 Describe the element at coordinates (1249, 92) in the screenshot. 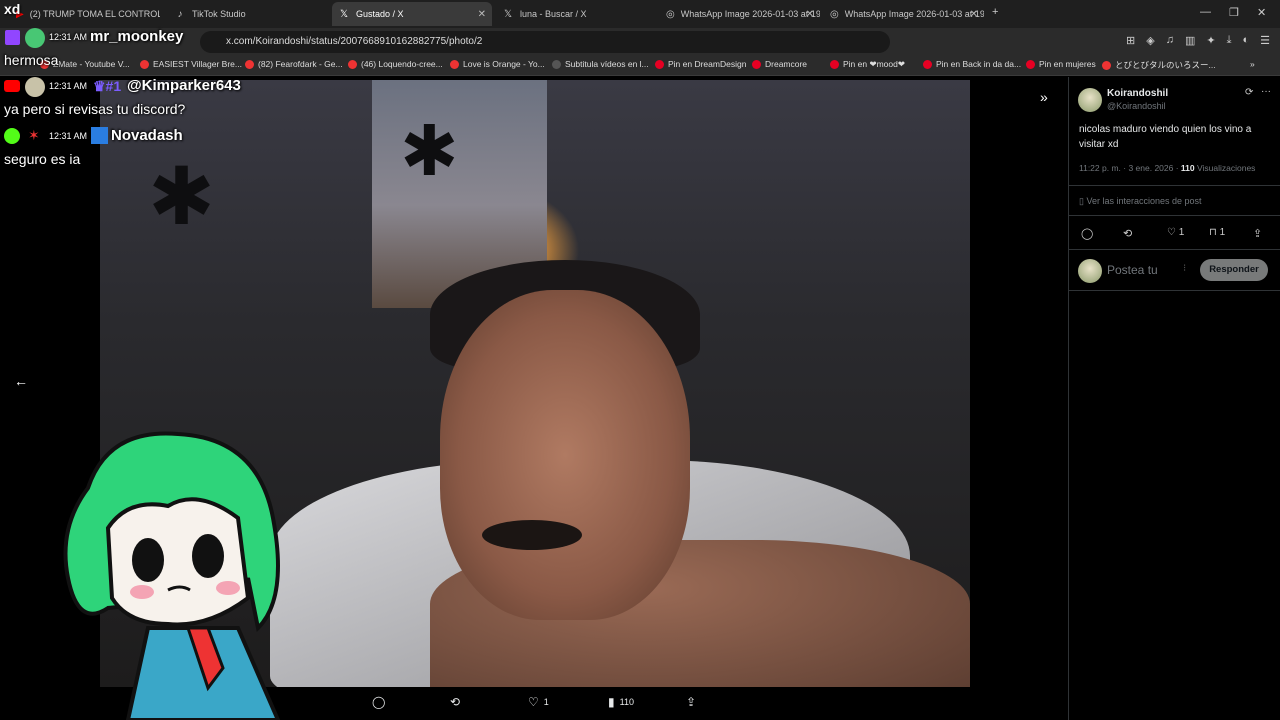

I see `grok-icon: ⟳` at that location.